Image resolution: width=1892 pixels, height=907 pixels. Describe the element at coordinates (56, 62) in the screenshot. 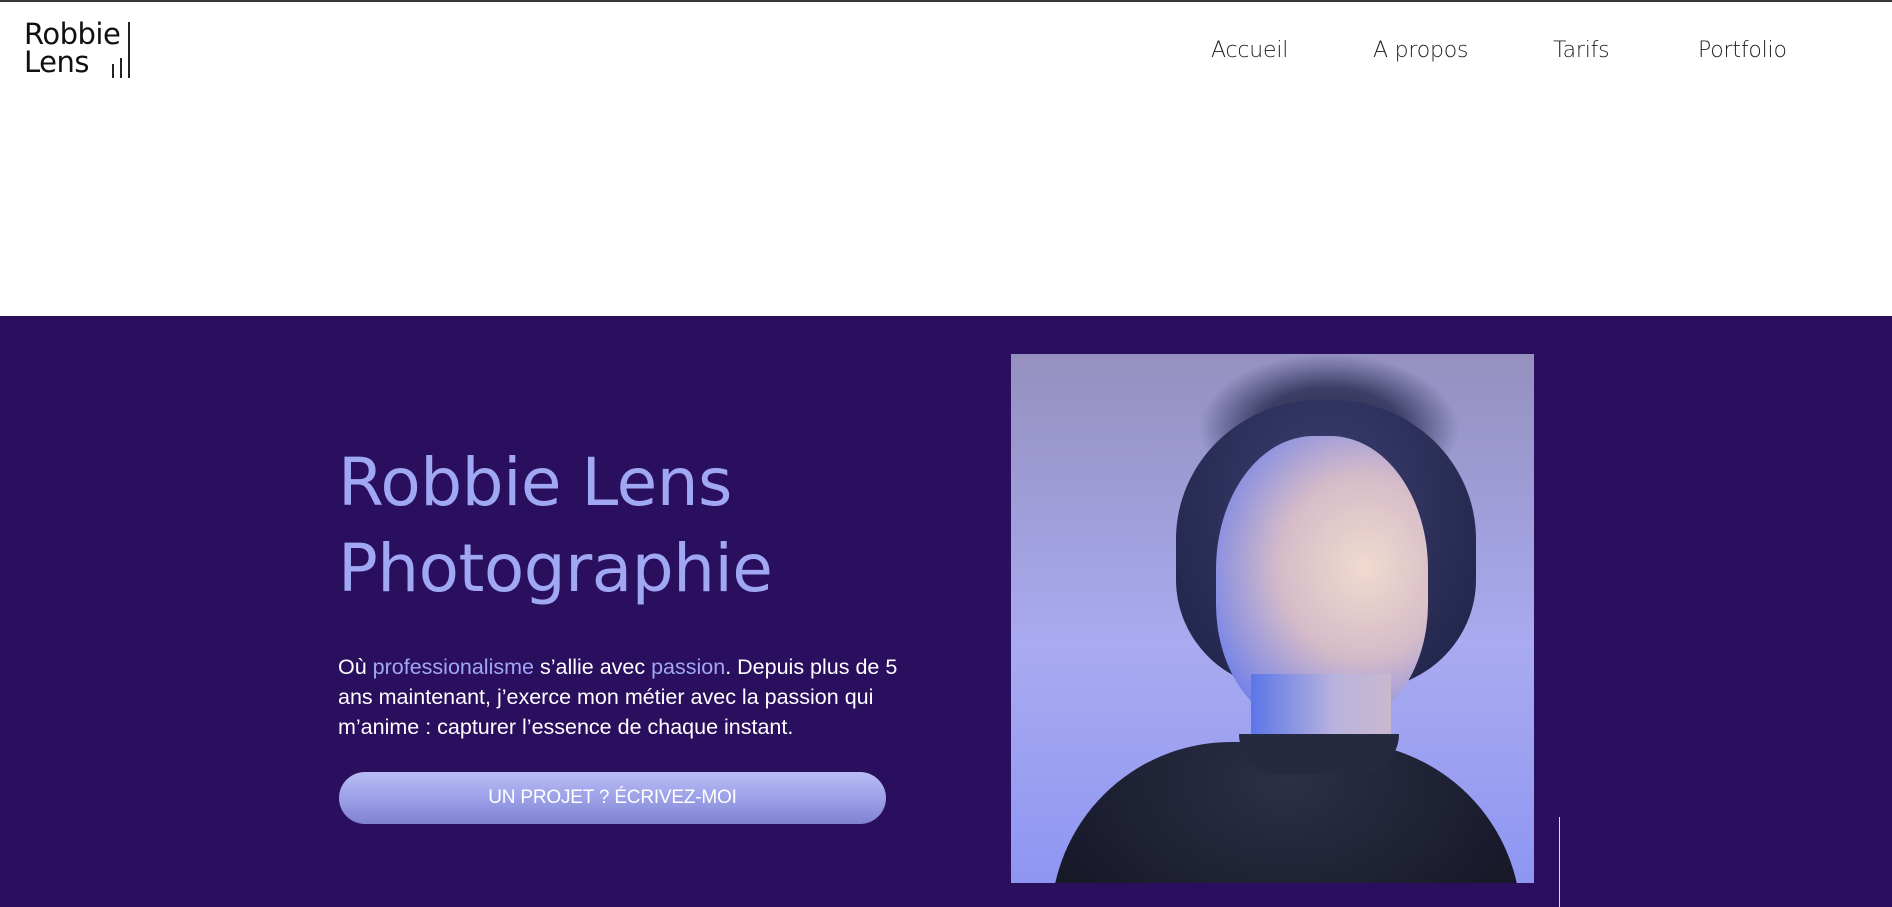

I see `brand-logo-line2: Lens` at that location.